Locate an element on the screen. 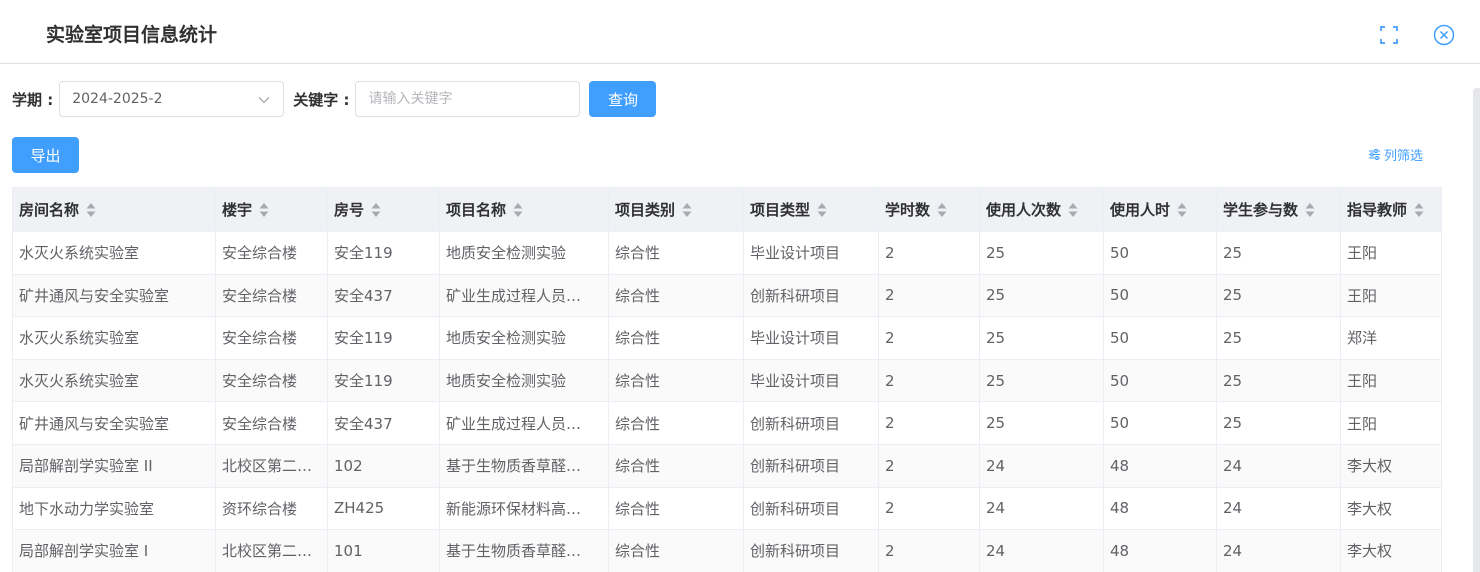 Image resolution: width=1480 pixels, height=572 pixels. query-button: 查询 is located at coordinates (623, 99).